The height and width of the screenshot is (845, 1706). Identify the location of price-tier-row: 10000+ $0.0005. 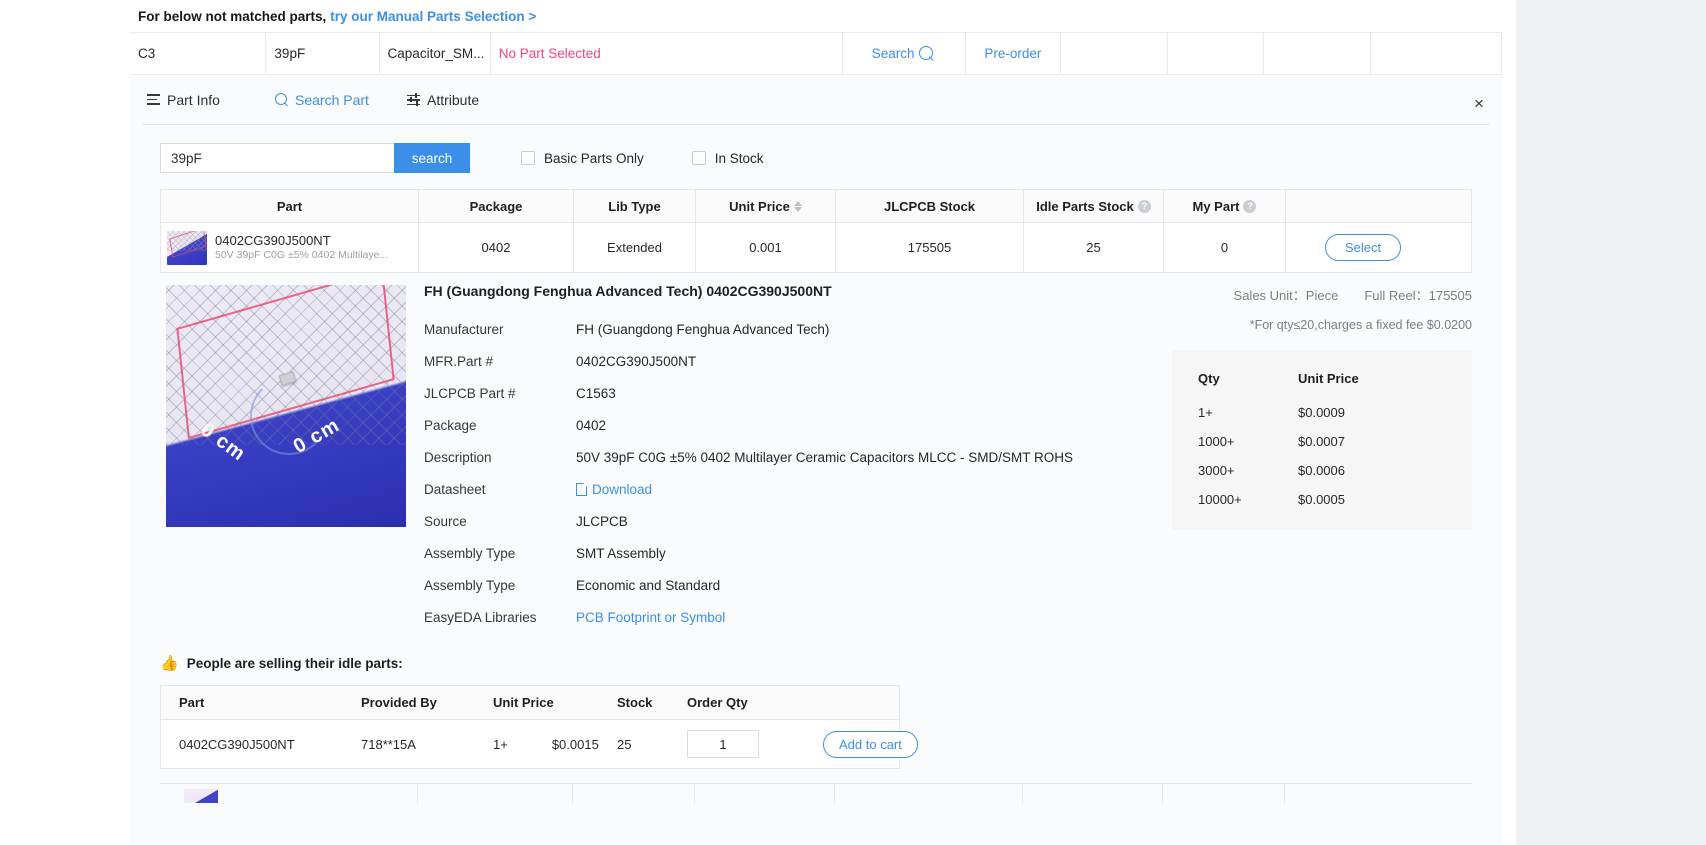
(1322, 499).